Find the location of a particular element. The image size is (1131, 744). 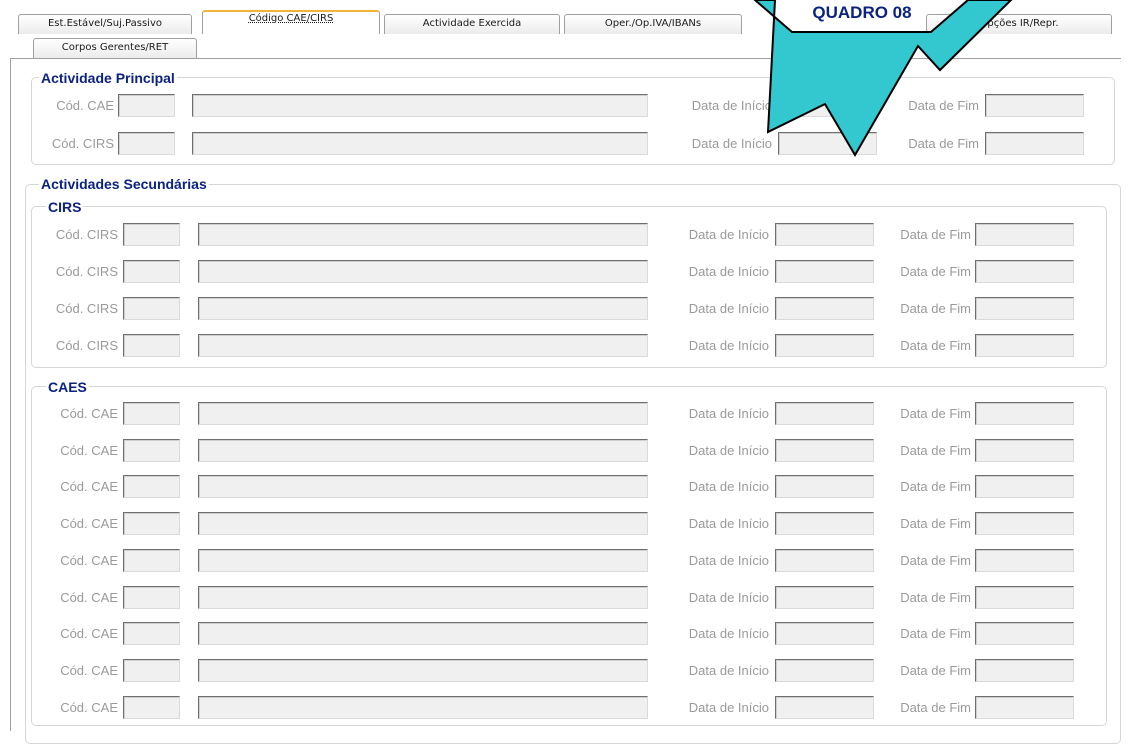

tab-opcoes-ir-repr: Opções IR/Repr. is located at coordinates (1019, 24).